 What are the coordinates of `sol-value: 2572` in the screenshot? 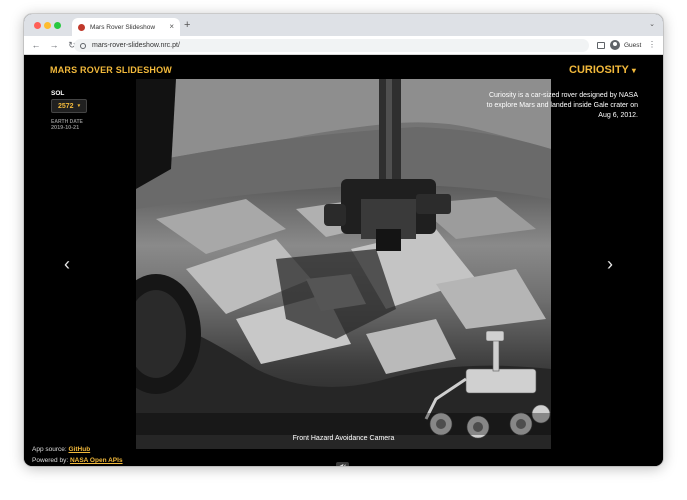 It's located at (66, 106).